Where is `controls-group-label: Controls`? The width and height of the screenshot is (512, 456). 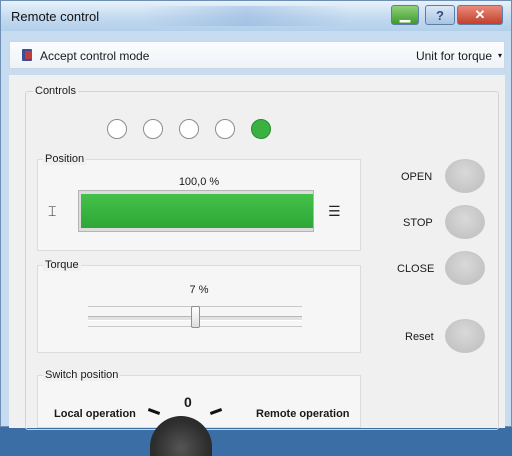 controls-group-label: Controls is located at coordinates (55, 91).